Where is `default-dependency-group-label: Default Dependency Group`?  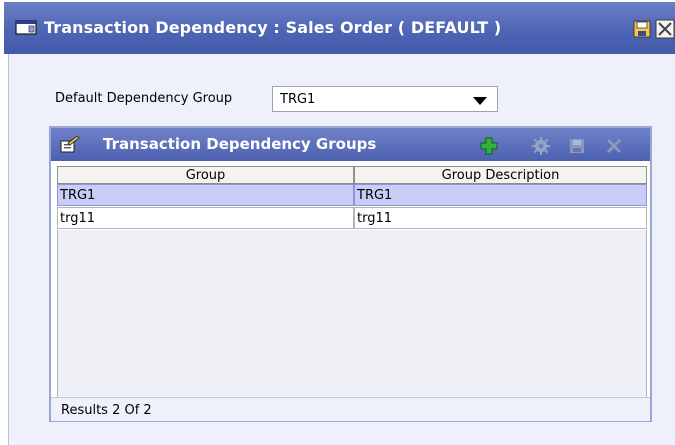 default-dependency-group-label: Default Dependency Group is located at coordinates (144, 98).